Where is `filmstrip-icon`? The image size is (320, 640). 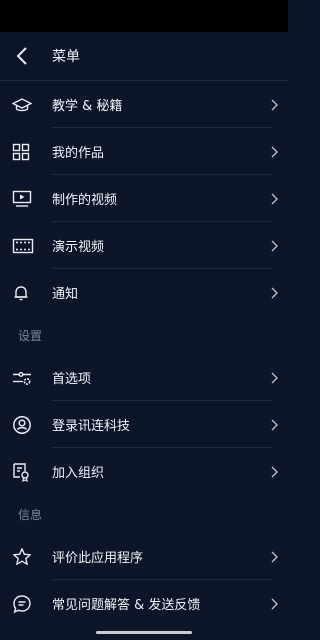 filmstrip-icon is located at coordinates (26, 246).